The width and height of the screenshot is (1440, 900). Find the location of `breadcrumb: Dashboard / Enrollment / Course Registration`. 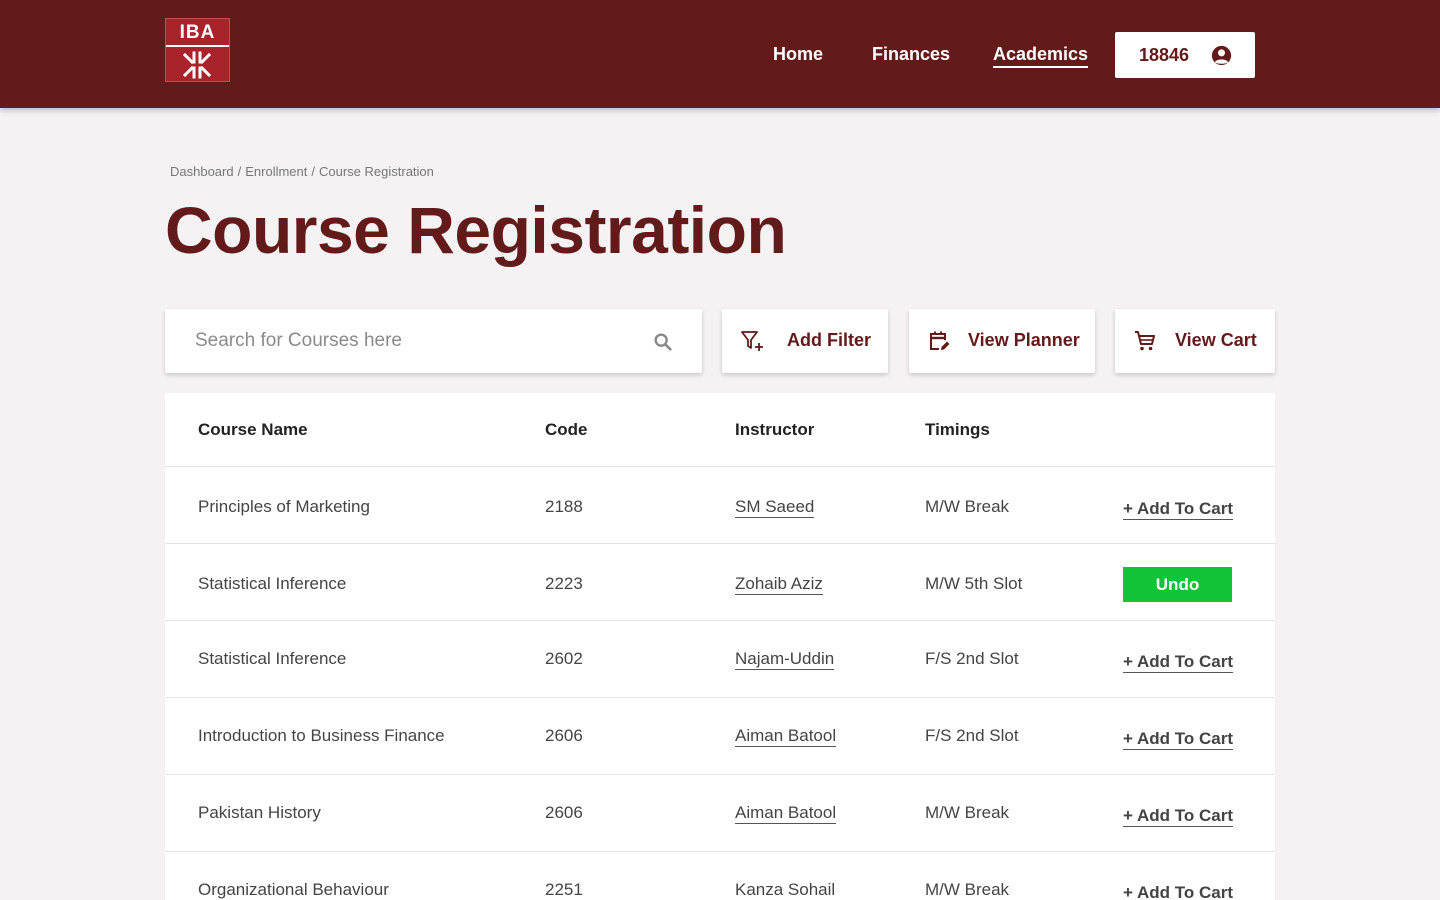

breadcrumb: Dashboard / Enrollment / Course Registration is located at coordinates (302, 171).